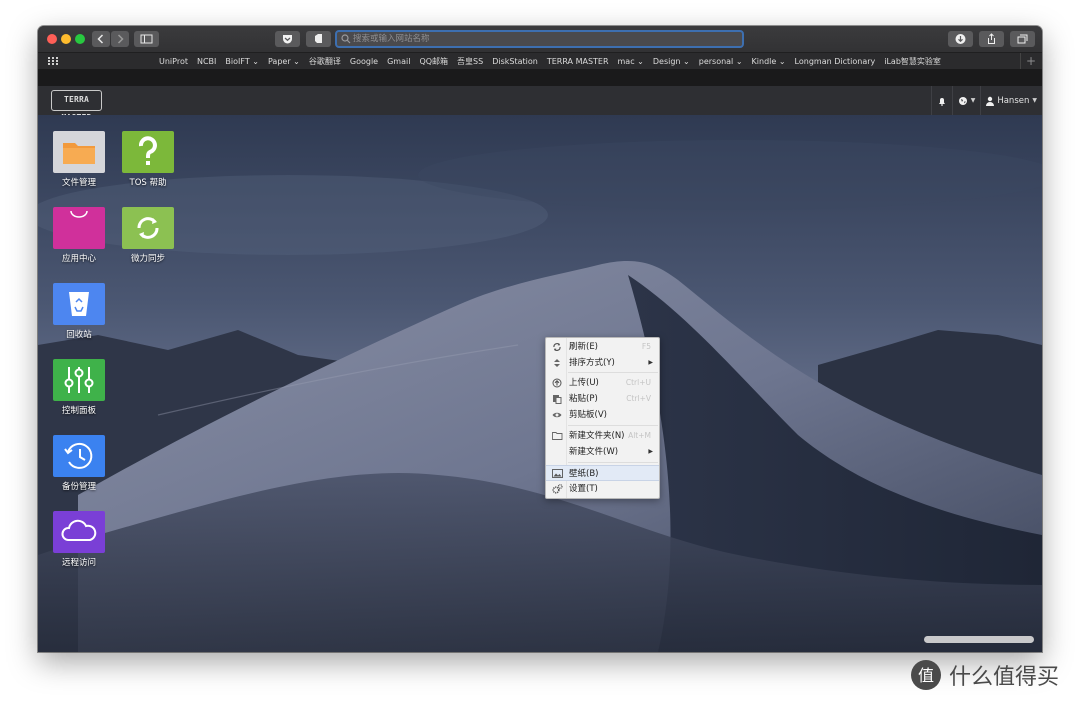  Describe the element at coordinates (584, 383) in the screenshot. I see `menu-item-label: 上传(U)` at that location.